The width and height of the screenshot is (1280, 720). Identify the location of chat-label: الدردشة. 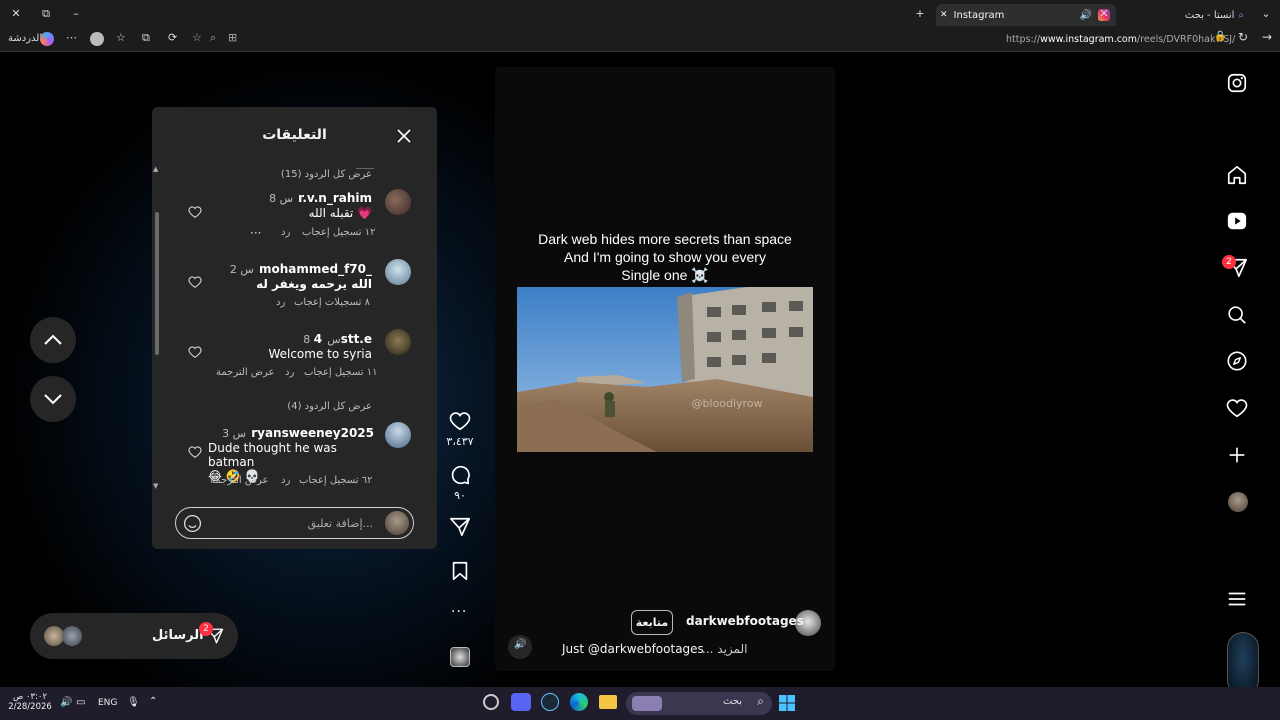
(25, 38).